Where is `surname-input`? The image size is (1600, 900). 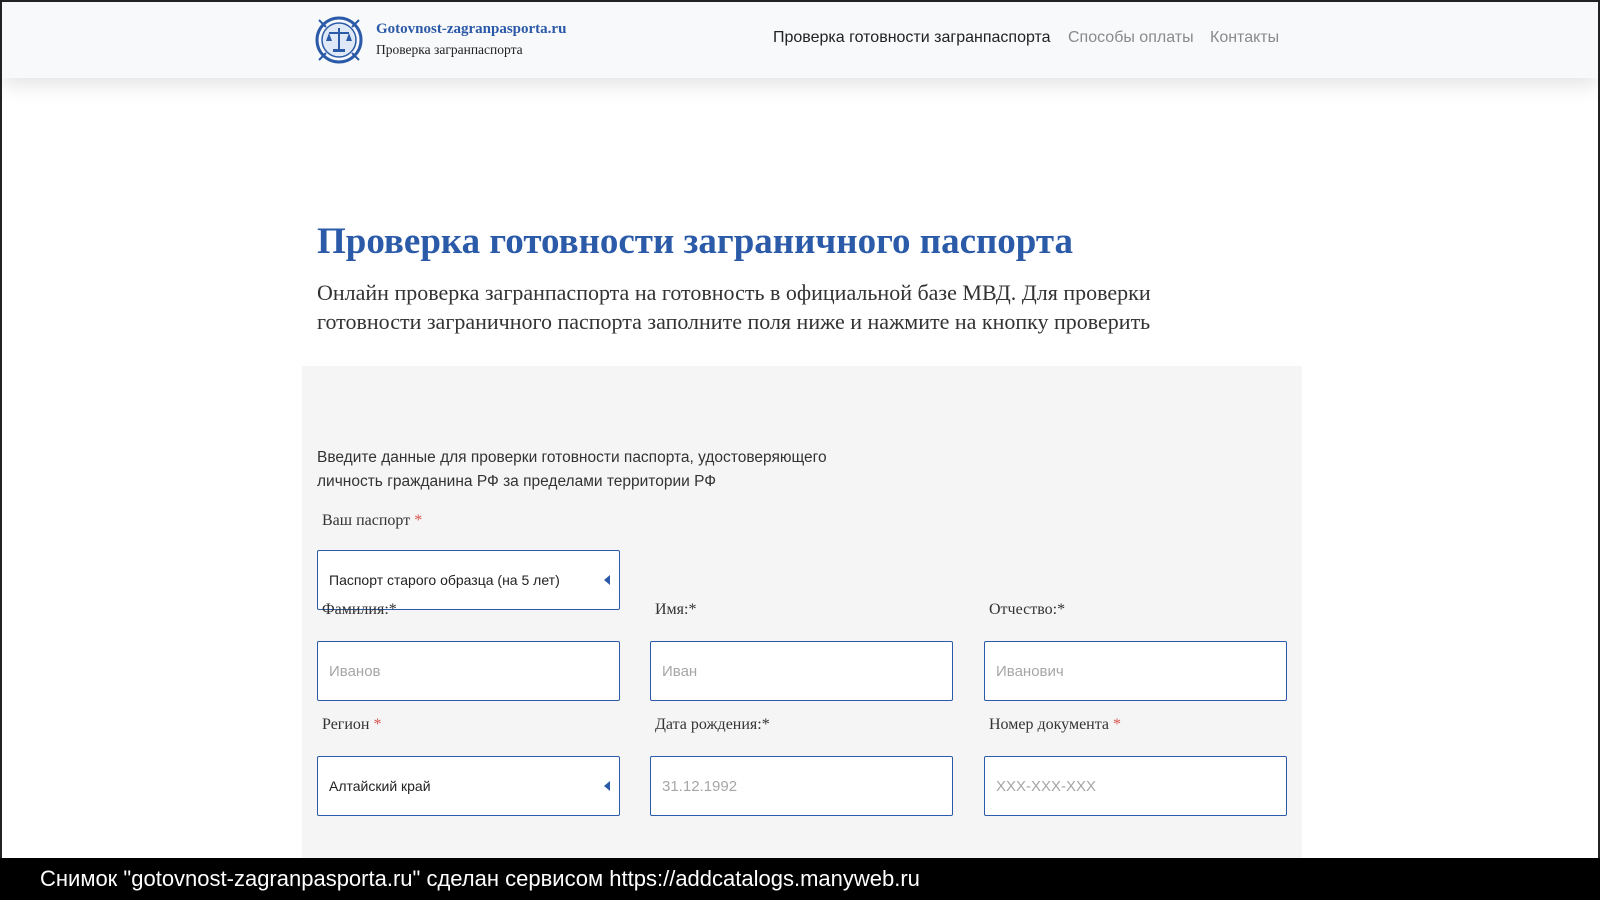 surname-input is located at coordinates (468, 671).